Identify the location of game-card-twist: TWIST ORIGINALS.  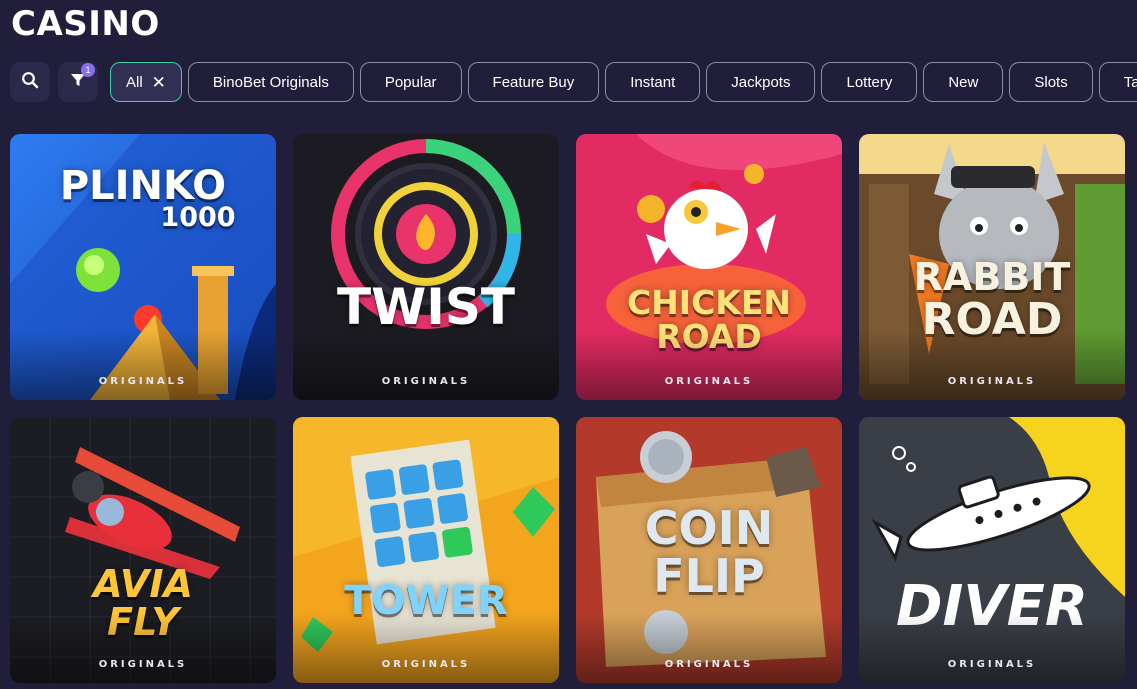
(426, 267).